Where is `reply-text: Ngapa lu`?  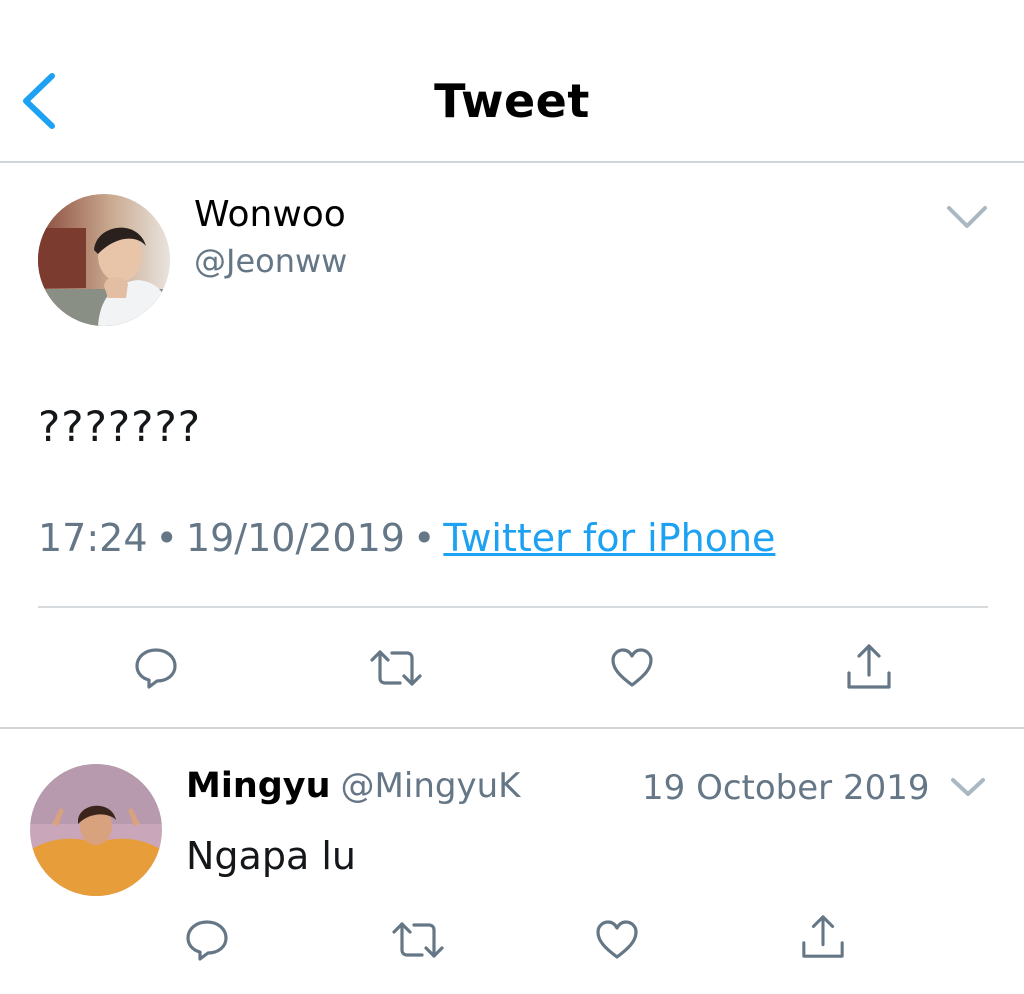 reply-text: Ngapa lu is located at coordinates (271, 856).